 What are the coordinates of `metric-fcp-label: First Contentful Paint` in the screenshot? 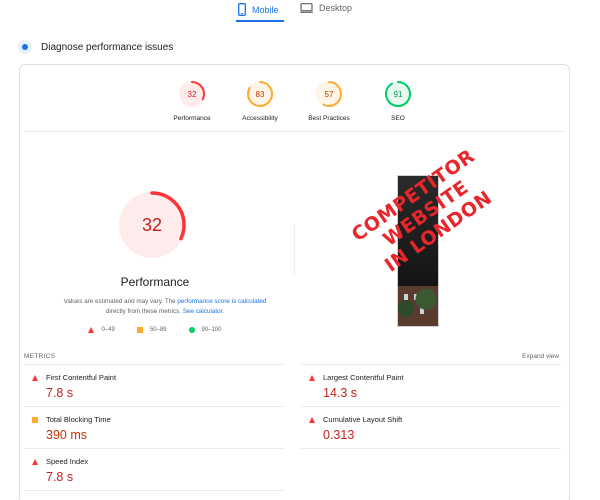 It's located at (81, 377).